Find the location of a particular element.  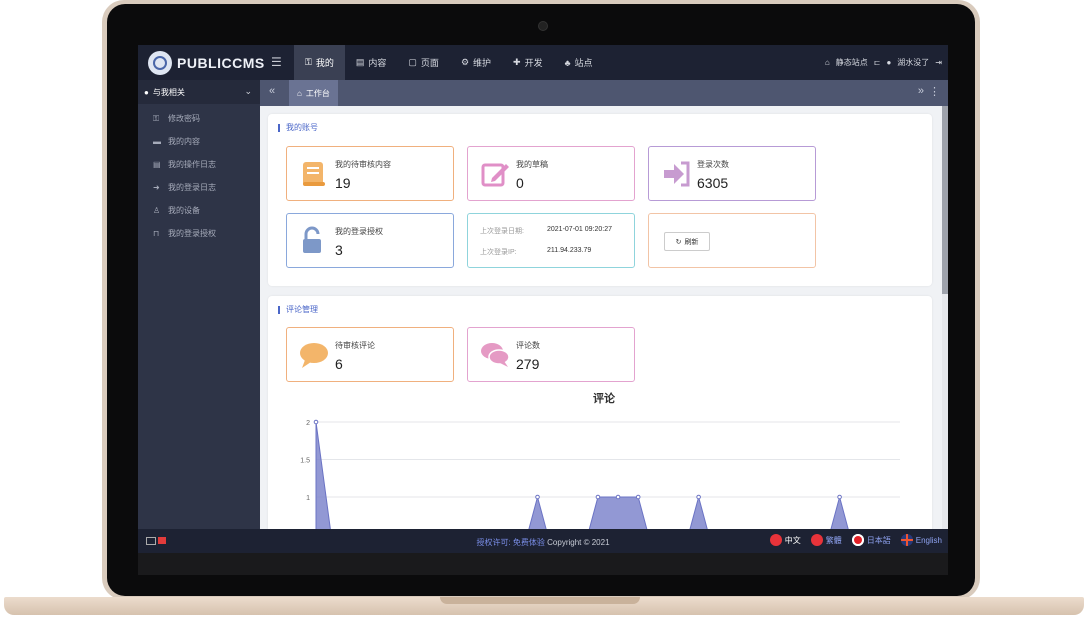

nav-label: 站点 is located at coordinates (584, 62).